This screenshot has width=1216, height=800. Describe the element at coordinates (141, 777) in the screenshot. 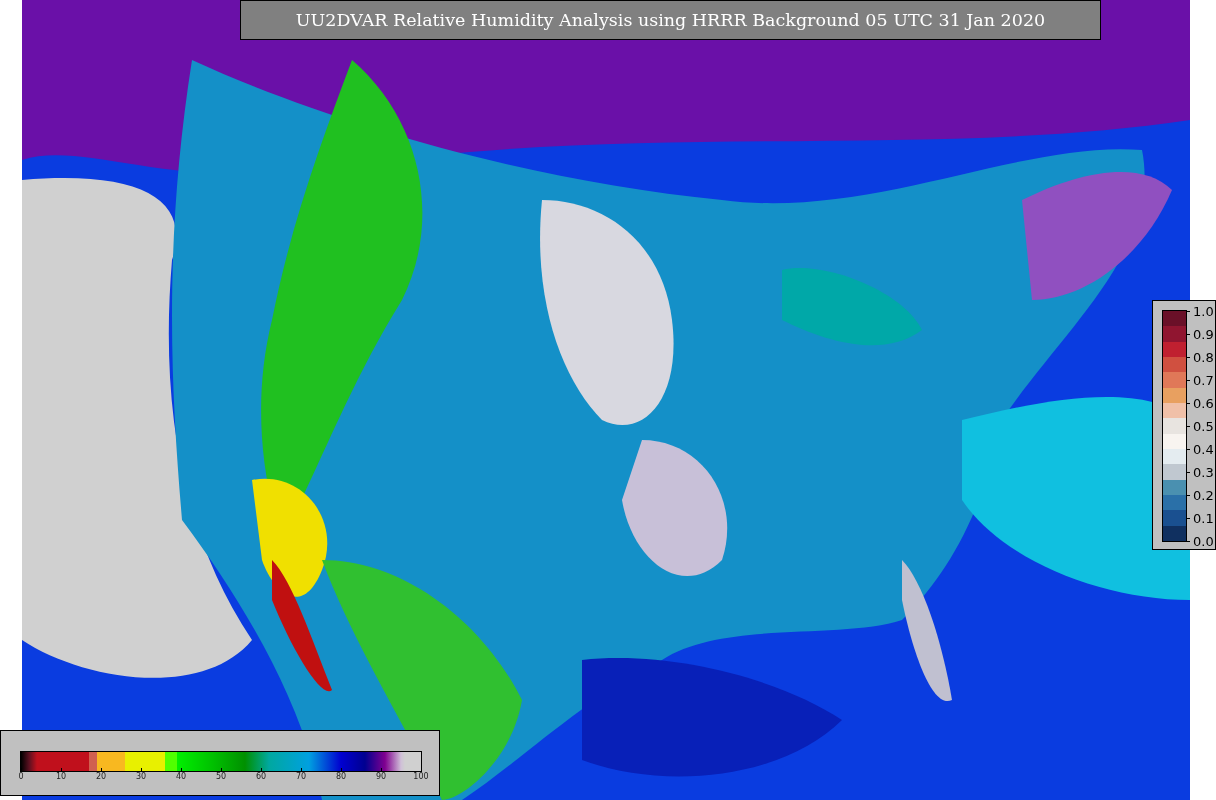

I see `tick-label: 30` at that location.